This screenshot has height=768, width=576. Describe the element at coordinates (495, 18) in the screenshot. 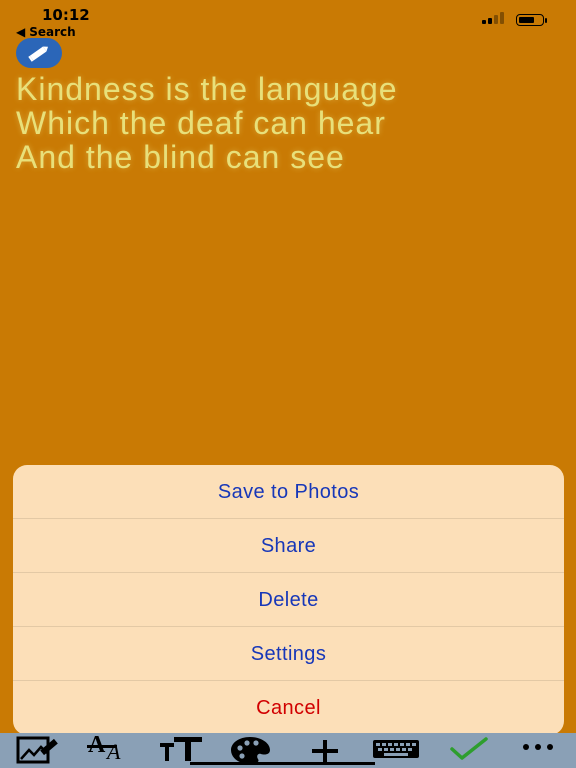

I see `cellular-signal-icon` at that location.